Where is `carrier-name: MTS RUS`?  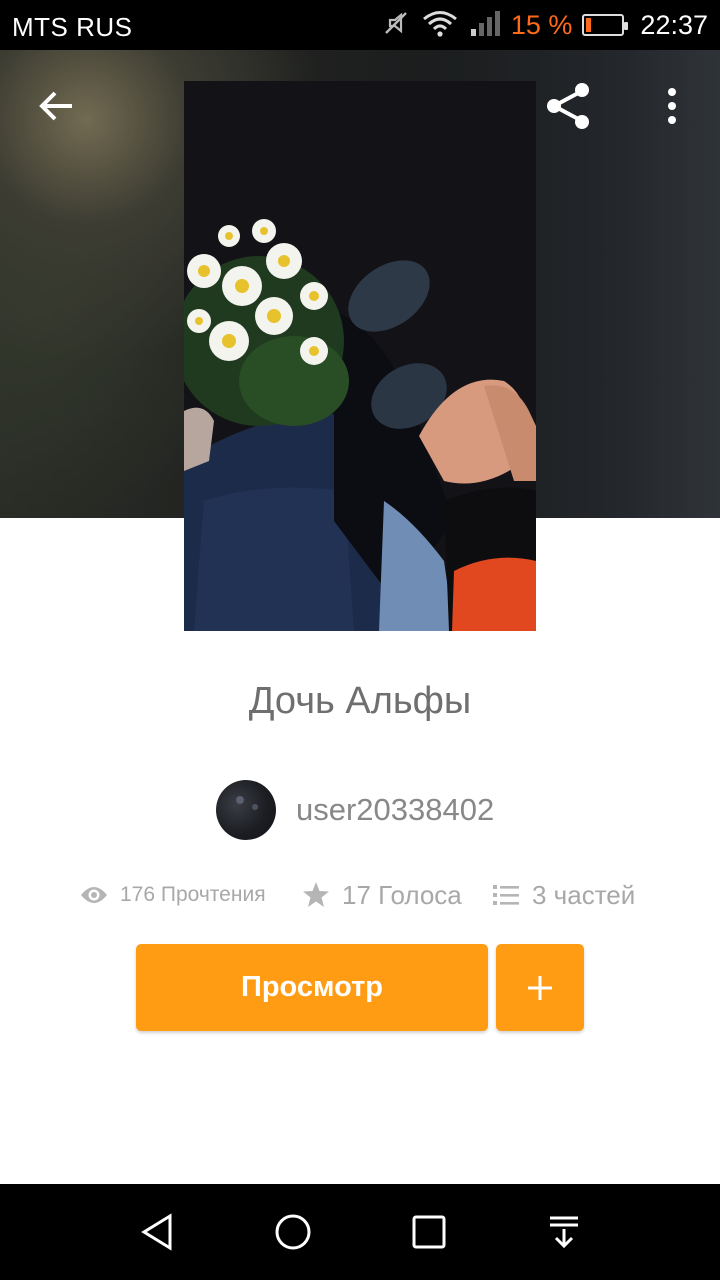 carrier-name: MTS RUS is located at coordinates (72, 27).